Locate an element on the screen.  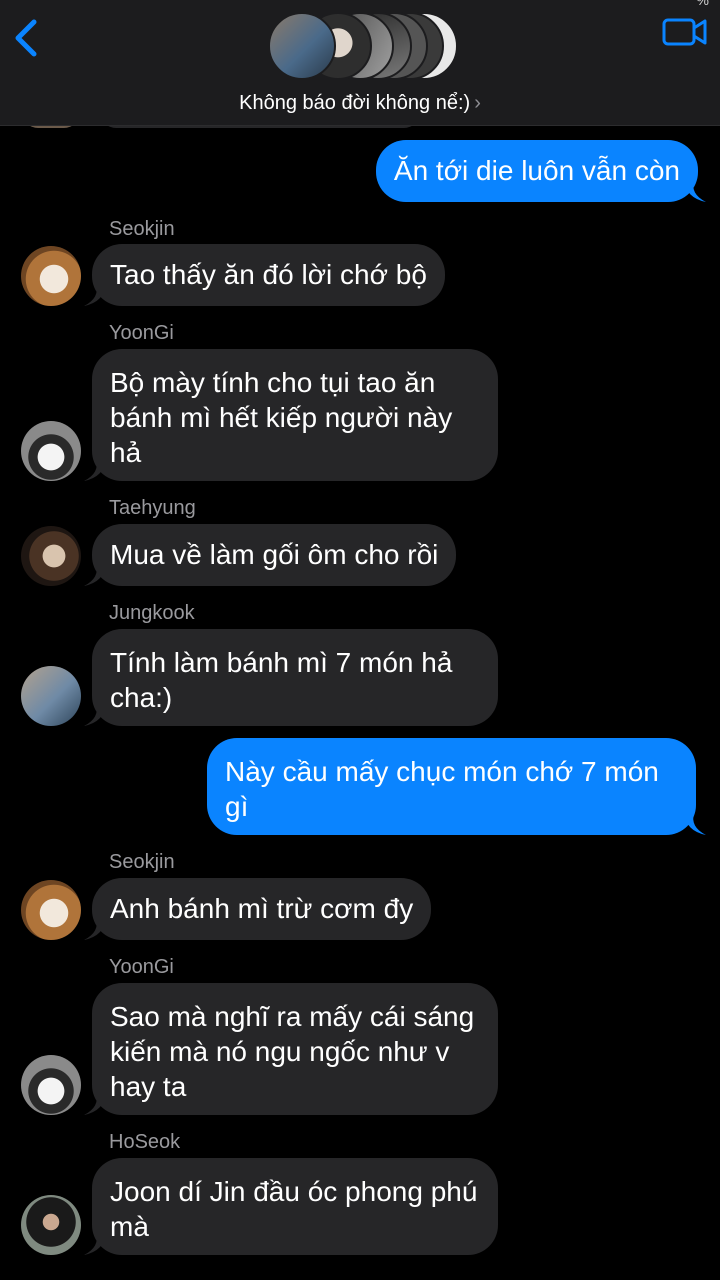
outgoing-message-bubble: Này cầu mấy chục món chớ 7 món gì is located at coordinates (451, 786).